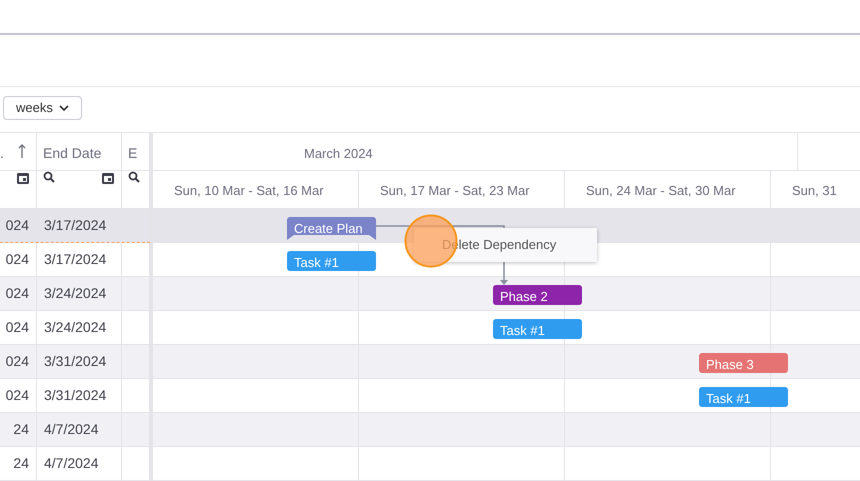 This screenshot has height=481, width=860. I want to click on column-header: End Date, so click(72, 153).